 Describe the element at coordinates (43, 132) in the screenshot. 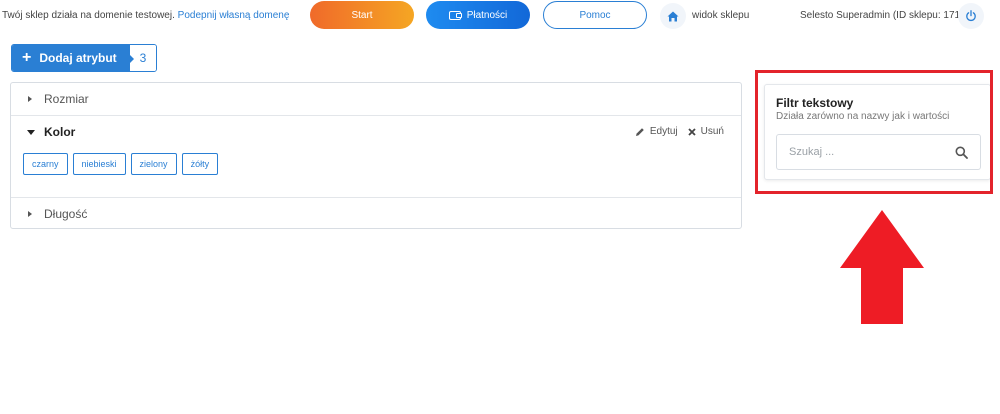

I see `attribute-header-kolor: Kolor` at that location.